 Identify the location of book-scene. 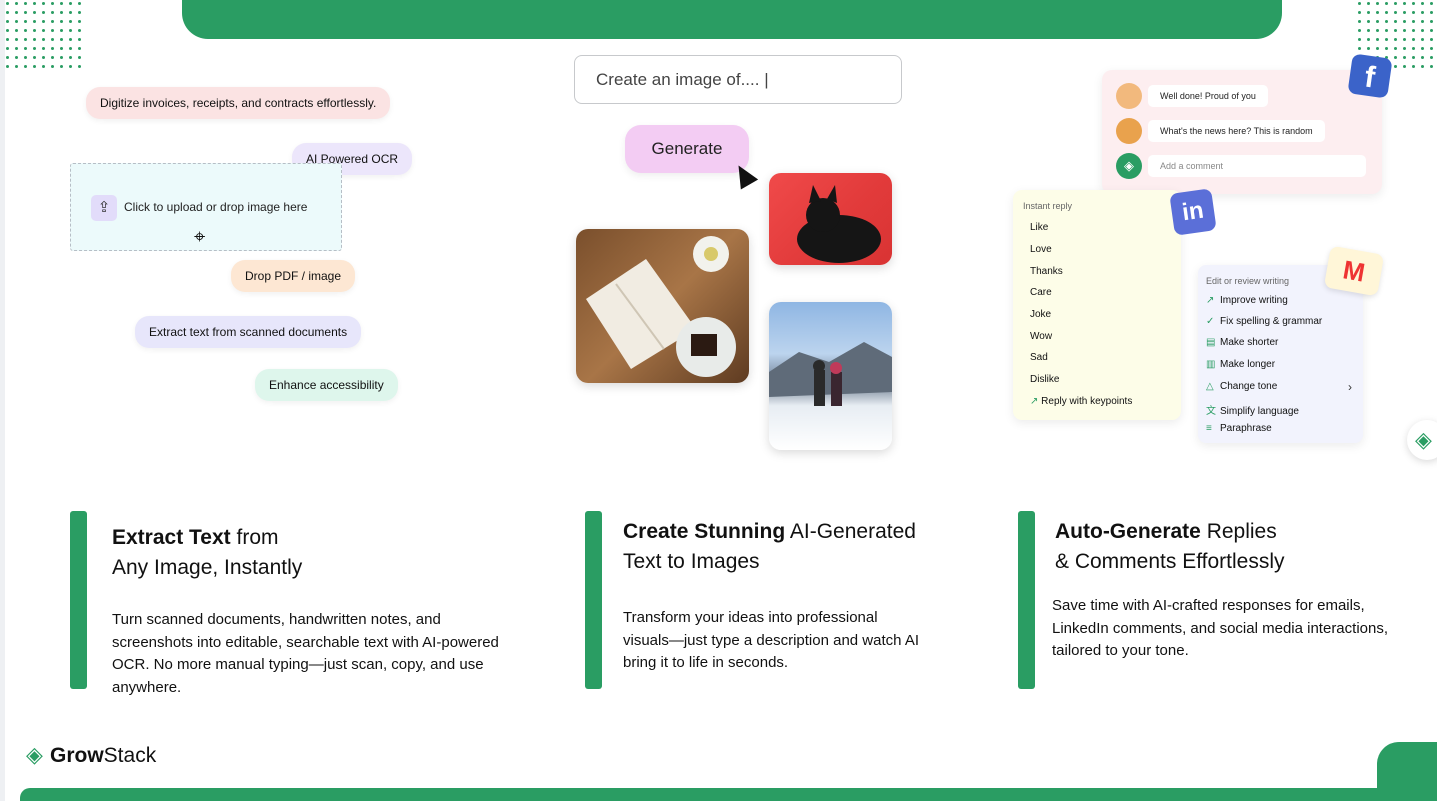
(661, 306).